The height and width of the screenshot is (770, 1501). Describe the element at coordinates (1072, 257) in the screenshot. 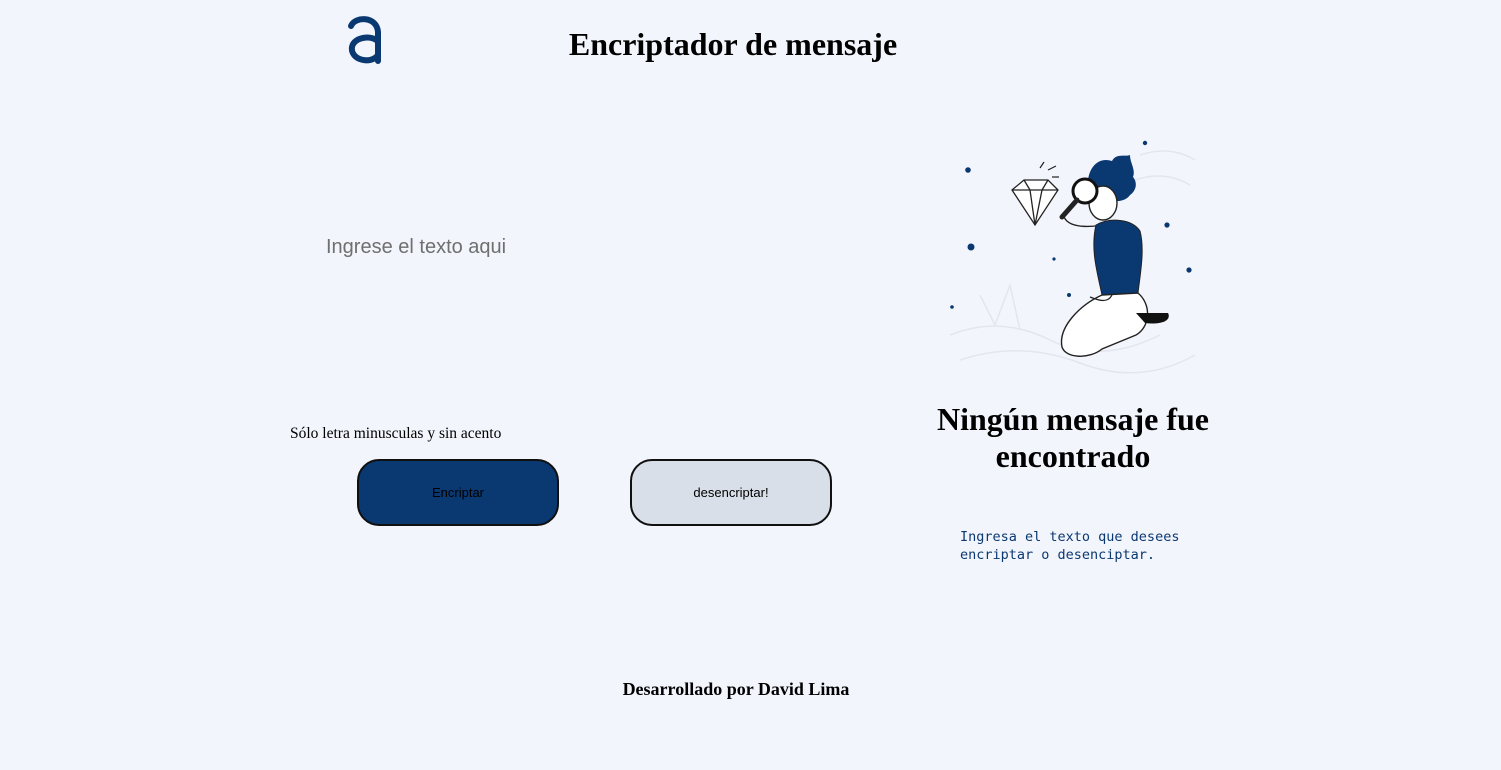

I see `person-with-magnifying-glass-icon` at that location.